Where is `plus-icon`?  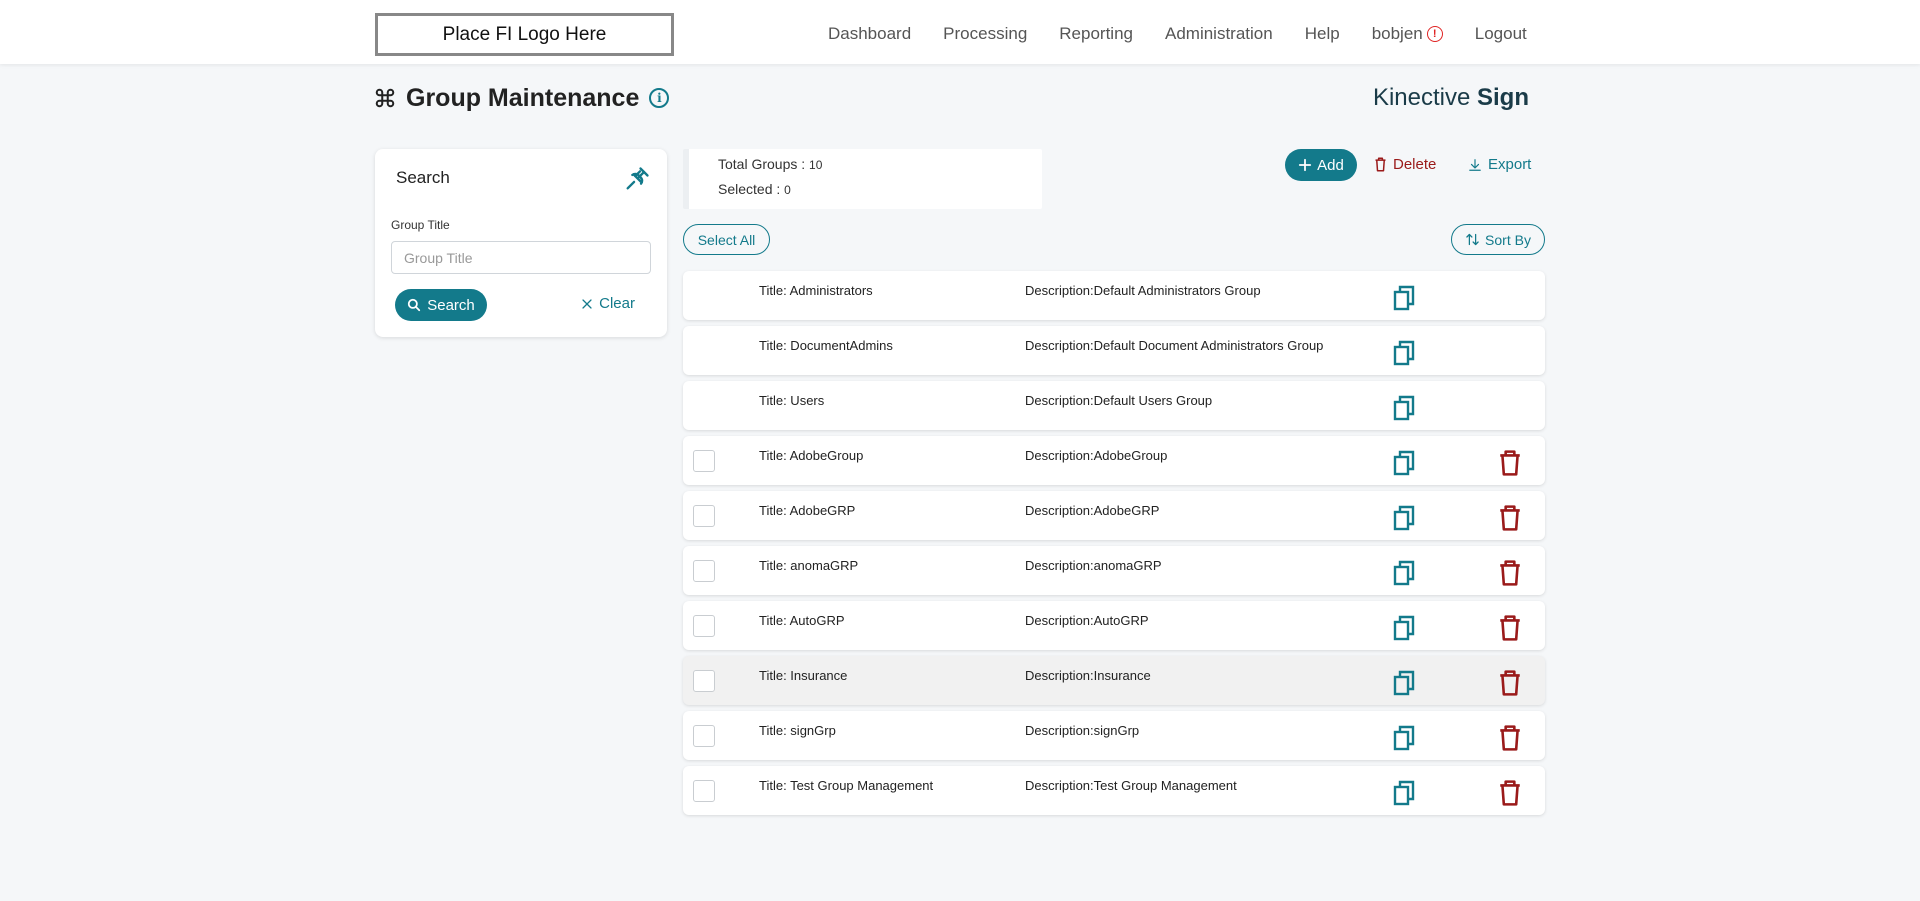
plus-icon is located at coordinates (1305, 165).